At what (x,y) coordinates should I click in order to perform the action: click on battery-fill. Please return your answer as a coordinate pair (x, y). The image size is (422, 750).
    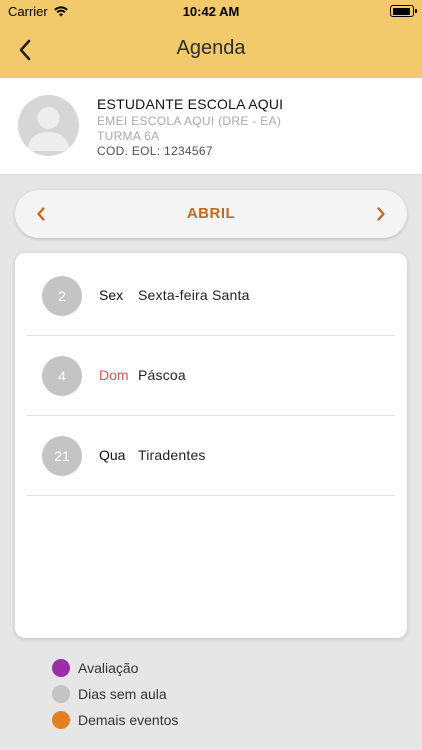
    Looking at the image, I should click on (401, 11).